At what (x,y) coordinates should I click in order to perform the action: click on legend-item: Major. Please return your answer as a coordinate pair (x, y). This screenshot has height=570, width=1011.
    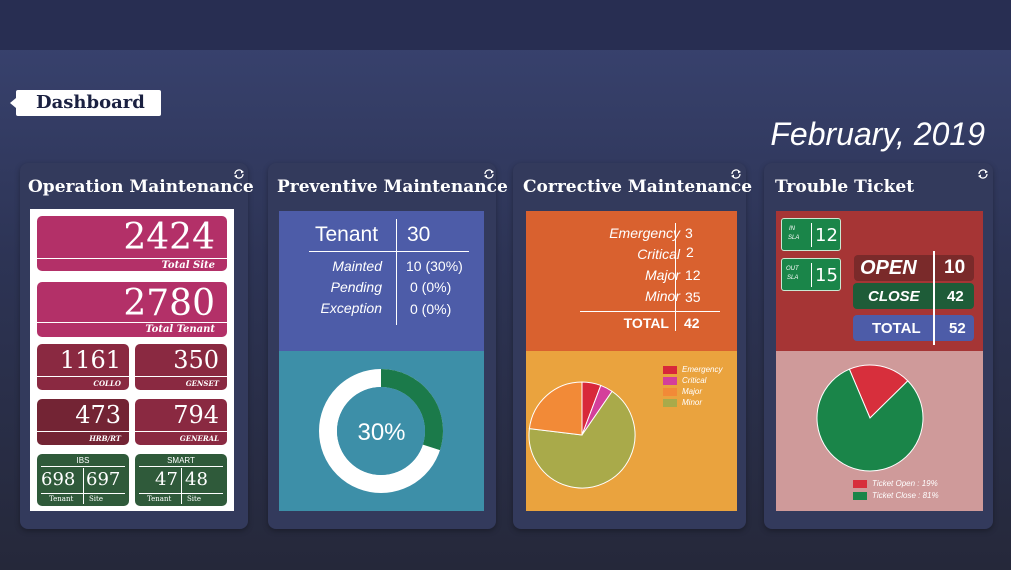
    Looking at the image, I should click on (682, 391).